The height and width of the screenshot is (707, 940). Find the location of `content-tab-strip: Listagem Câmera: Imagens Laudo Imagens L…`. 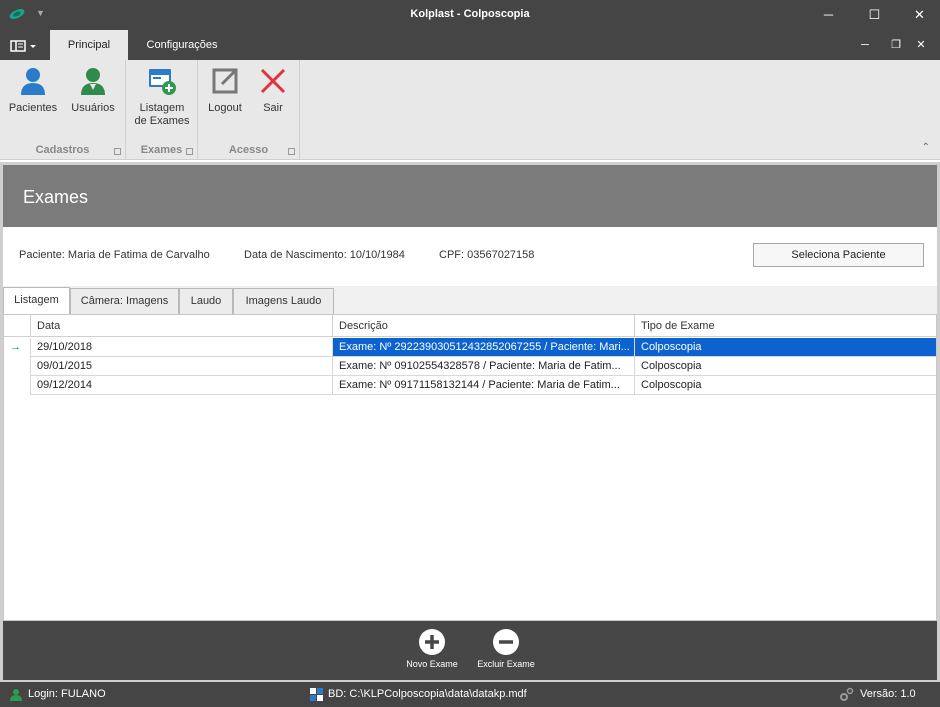

content-tab-strip: Listagem Câmera: Imagens Laudo Imagens L… is located at coordinates (470, 300).